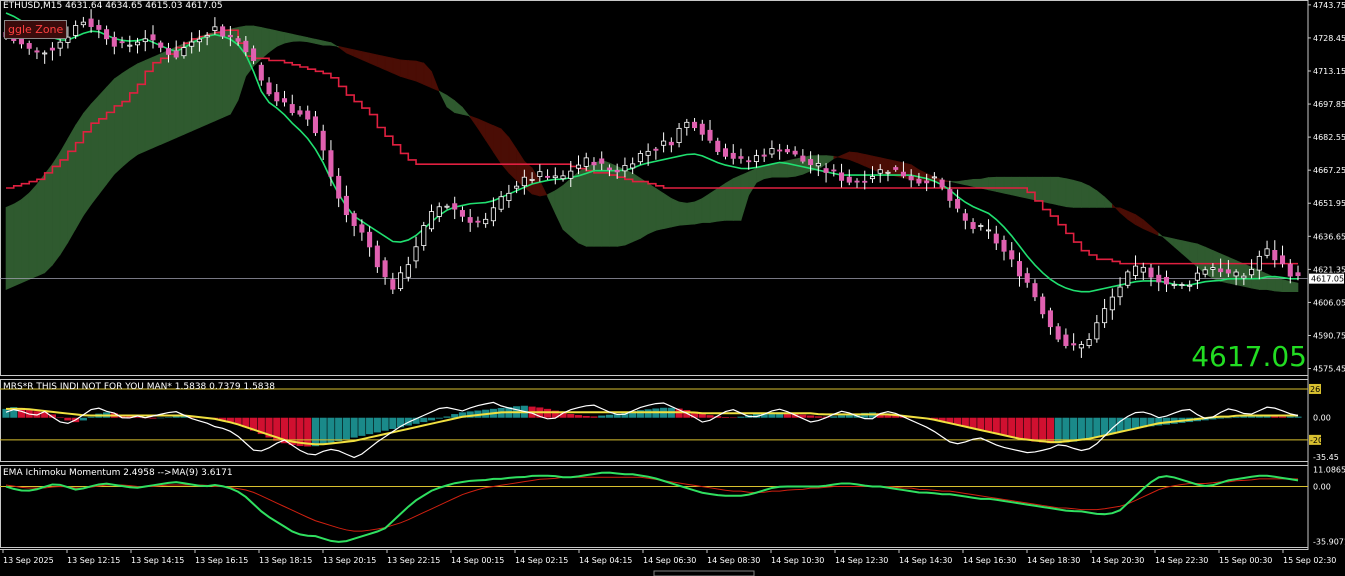 The image size is (1345, 576). Describe the element at coordinates (1329, 137) in the screenshot. I see `price-tick-label: 4682.55` at that location.